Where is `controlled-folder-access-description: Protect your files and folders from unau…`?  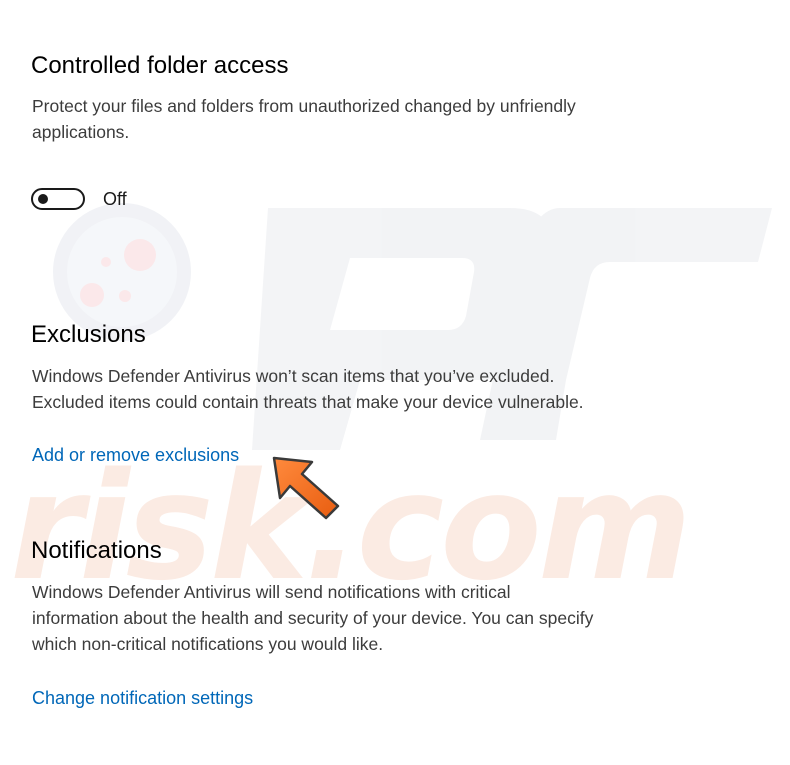
controlled-folder-access-description: Protect your files and folders from unau… is located at coordinates (304, 119).